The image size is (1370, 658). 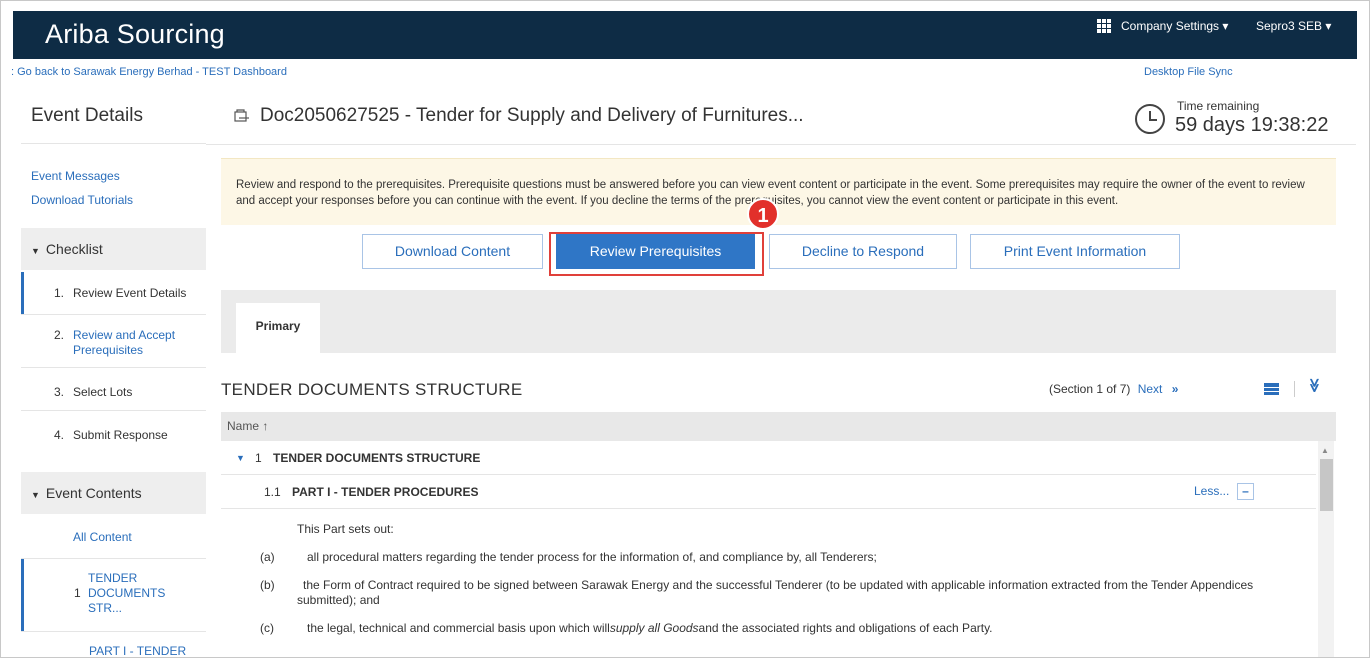 I want to click on step-label: Review Event Details, so click(x=130, y=293).